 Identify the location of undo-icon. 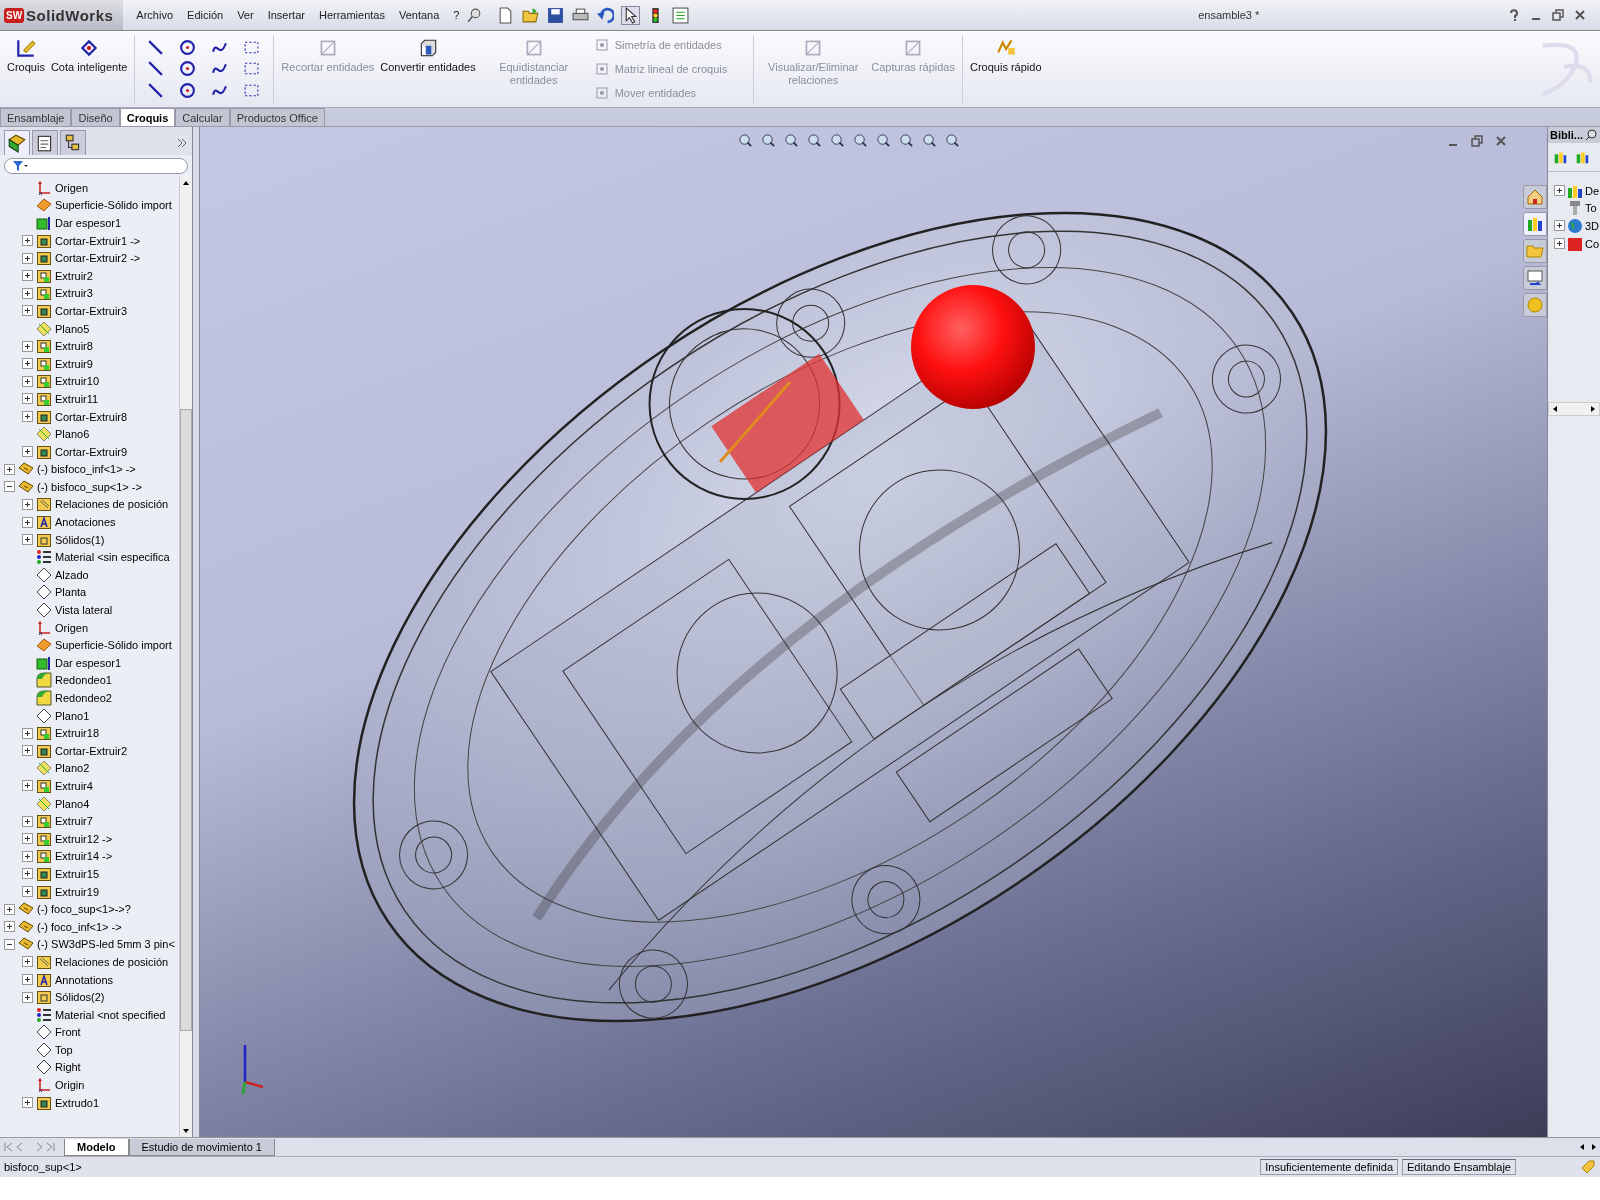
(606, 15).